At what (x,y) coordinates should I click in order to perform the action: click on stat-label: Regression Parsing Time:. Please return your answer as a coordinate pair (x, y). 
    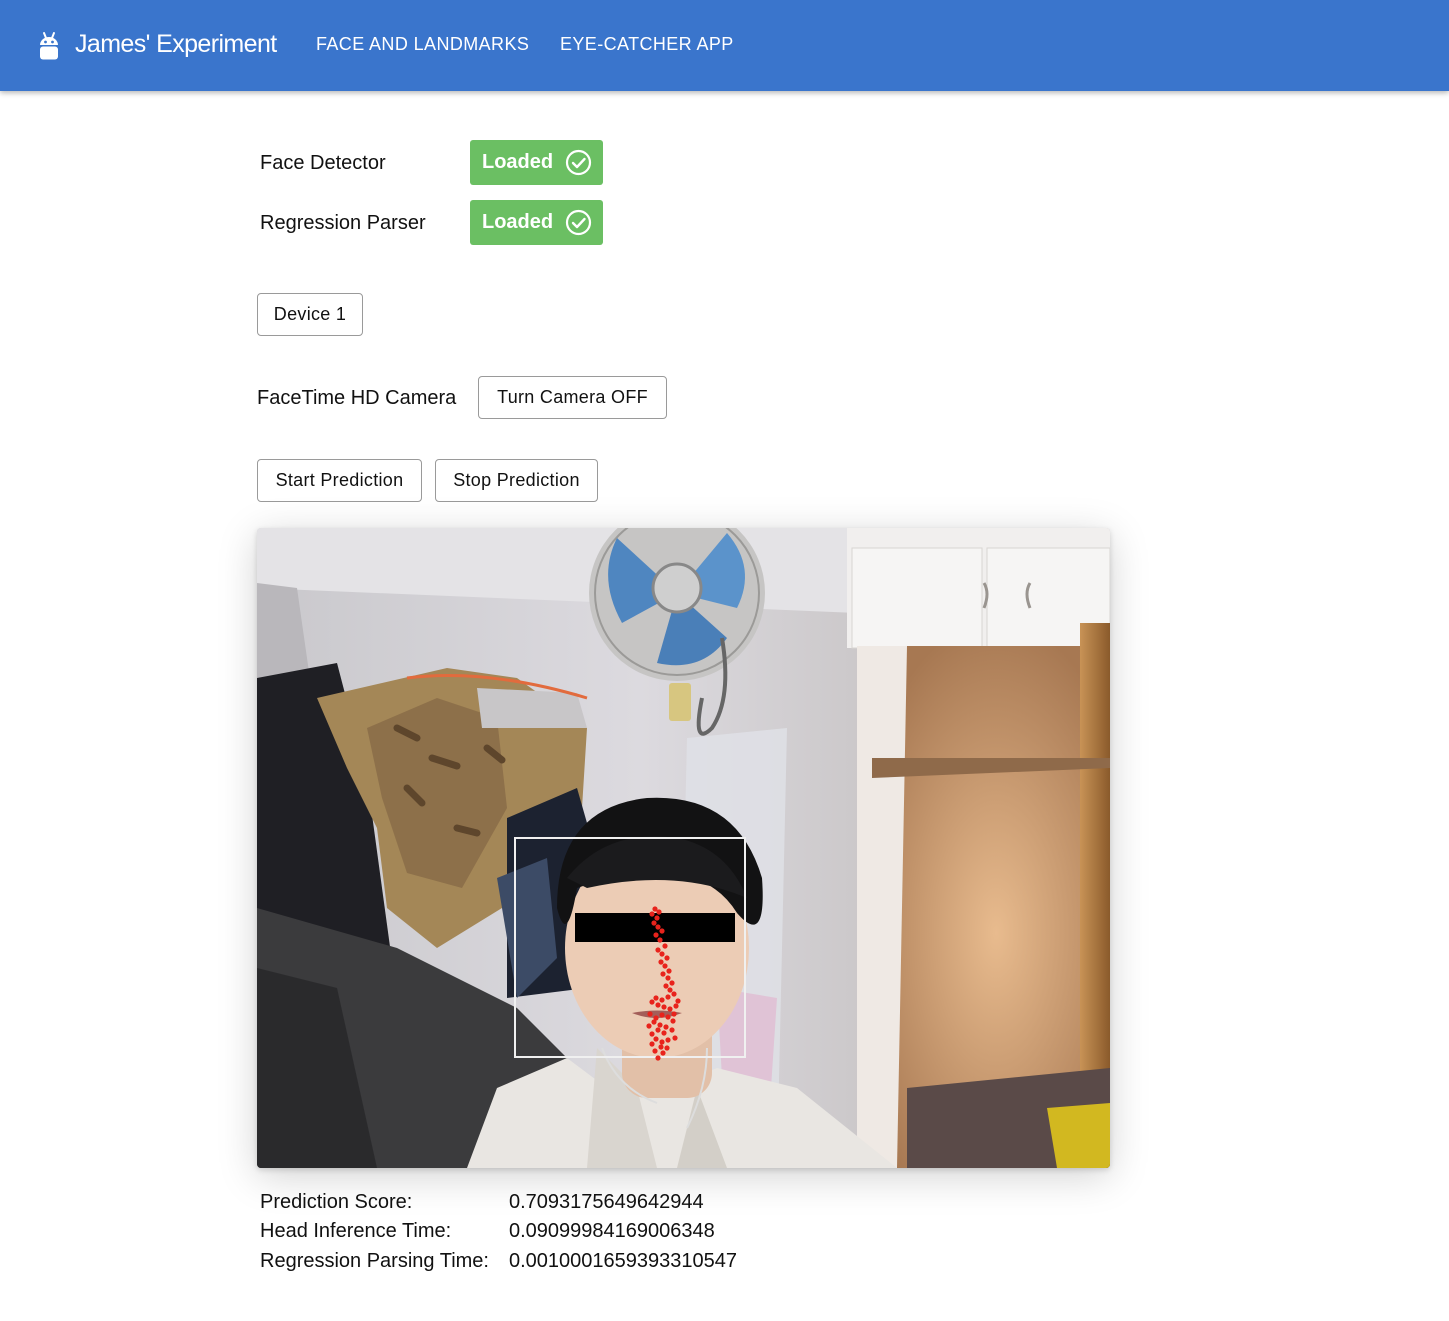
    Looking at the image, I should click on (374, 1261).